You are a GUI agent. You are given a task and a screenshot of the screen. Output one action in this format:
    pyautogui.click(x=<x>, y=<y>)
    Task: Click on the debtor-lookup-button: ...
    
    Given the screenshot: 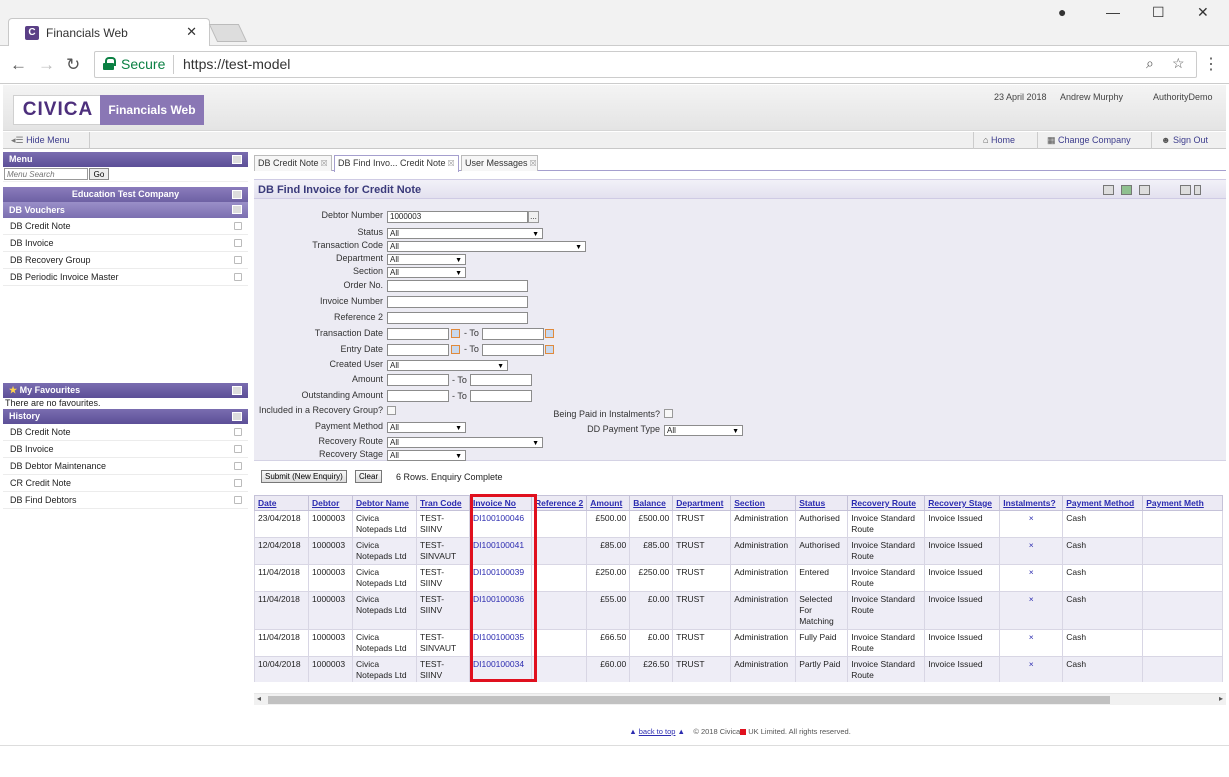 What is the action you would take?
    pyautogui.click(x=533, y=217)
    